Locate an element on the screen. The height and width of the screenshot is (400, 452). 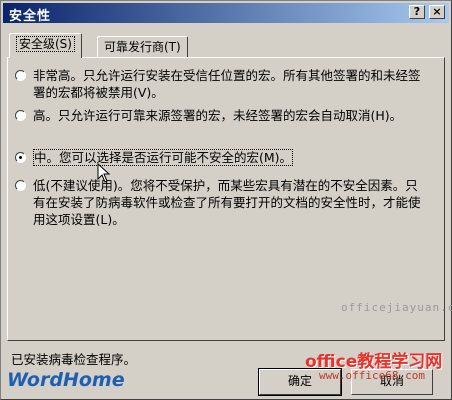
tab-trusted-publishers-label: 可靠发行商(T) is located at coordinates (142, 47).